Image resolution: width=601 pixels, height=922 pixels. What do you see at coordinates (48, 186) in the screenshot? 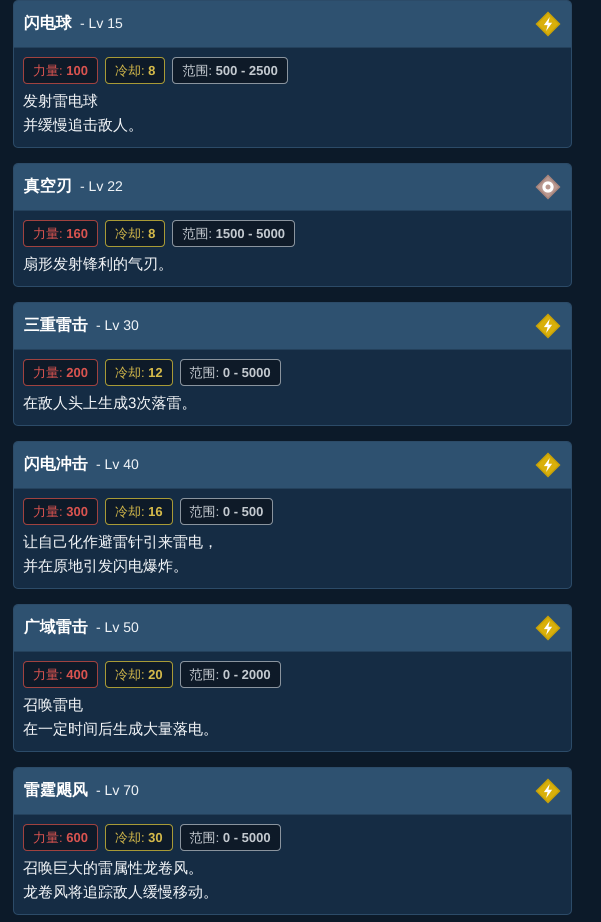
I see `skill-name: 真空刃` at bounding box center [48, 186].